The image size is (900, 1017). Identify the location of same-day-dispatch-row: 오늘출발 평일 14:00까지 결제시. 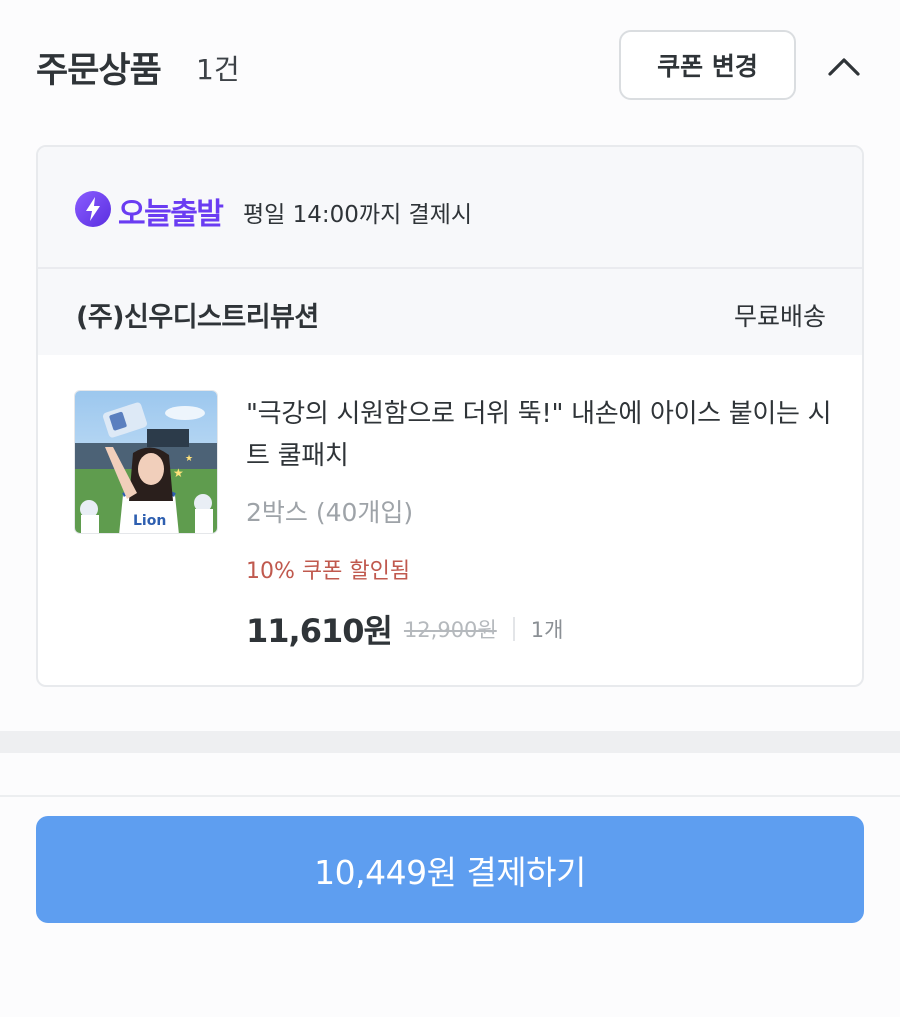
(450, 208).